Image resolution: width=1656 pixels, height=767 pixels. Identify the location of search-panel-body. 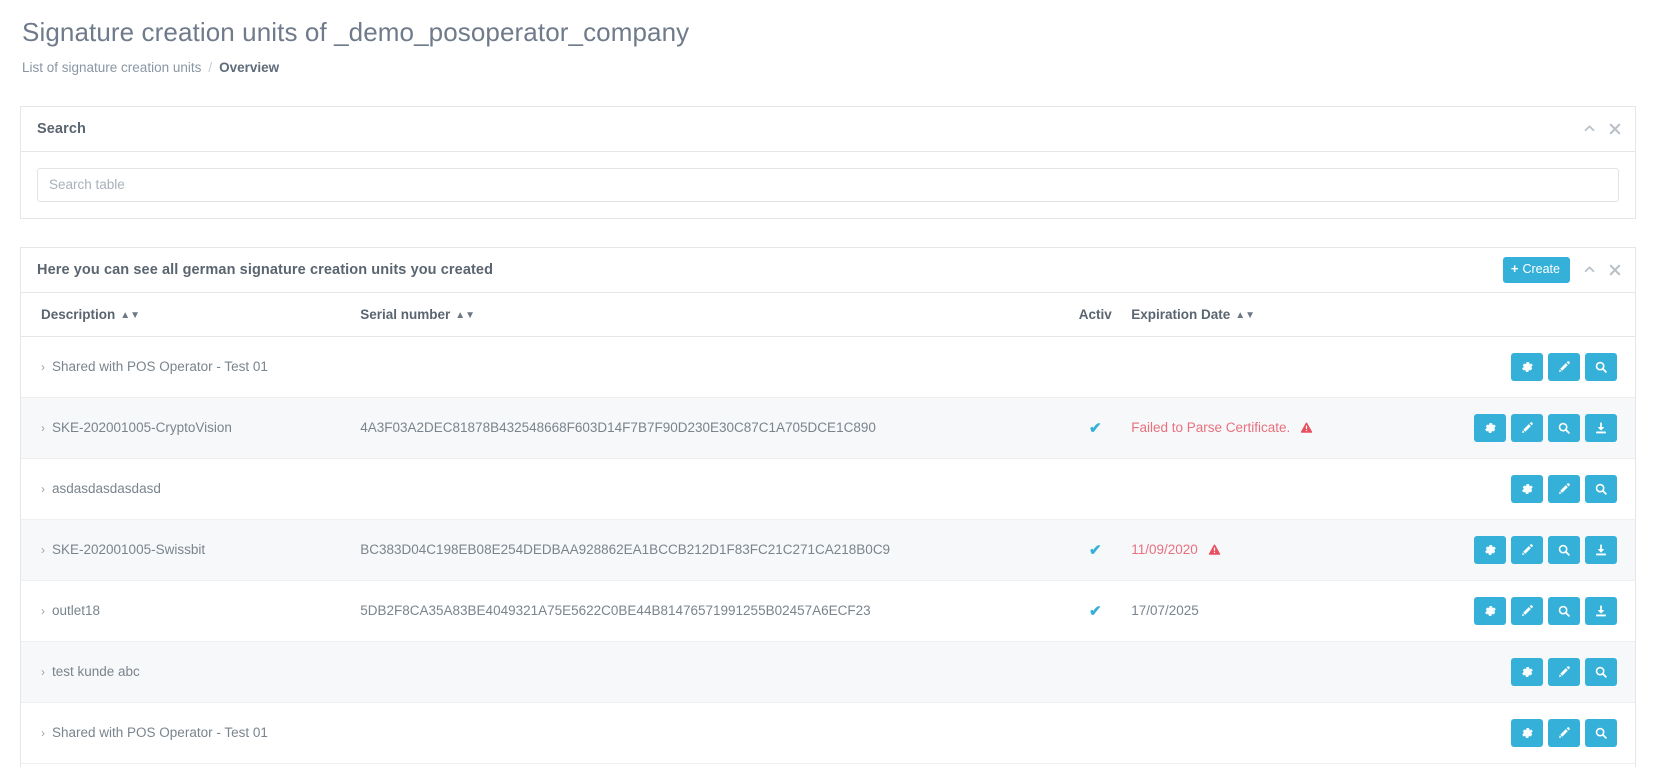
(828, 185).